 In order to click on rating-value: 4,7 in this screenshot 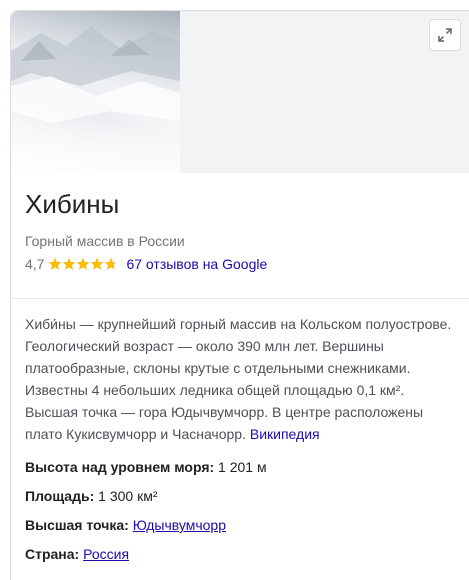, I will do `click(35, 264)`.